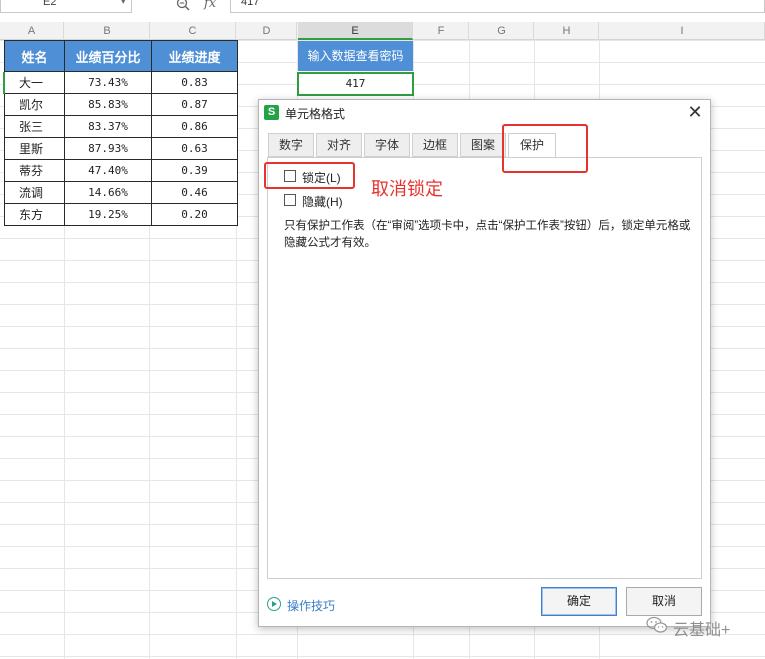 Image resolution: width=765 pixels, height=659 pixels. Describe the element at coordinates (108, 214) in the screenshot. I see `cell-percent: 19.25%` at that location.